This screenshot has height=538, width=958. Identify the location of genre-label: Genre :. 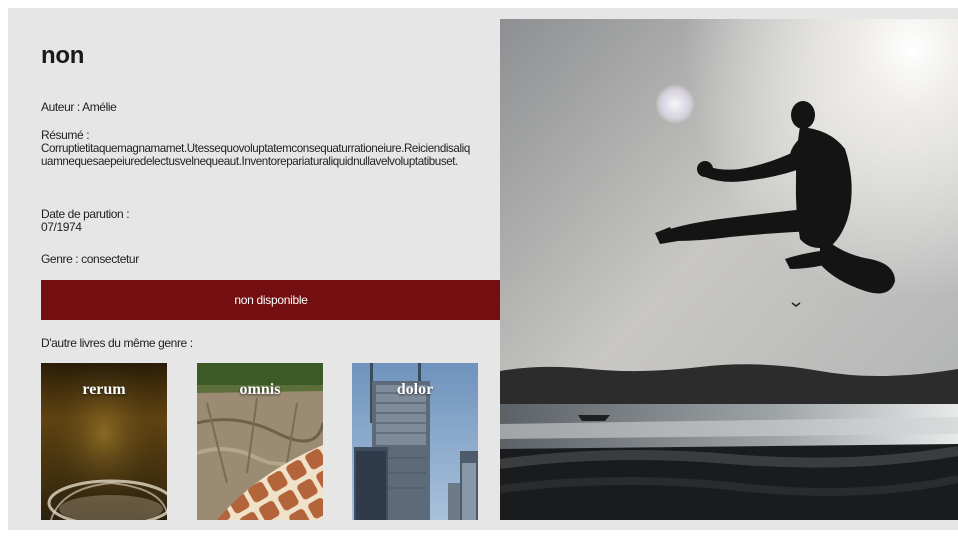
(60, 259).